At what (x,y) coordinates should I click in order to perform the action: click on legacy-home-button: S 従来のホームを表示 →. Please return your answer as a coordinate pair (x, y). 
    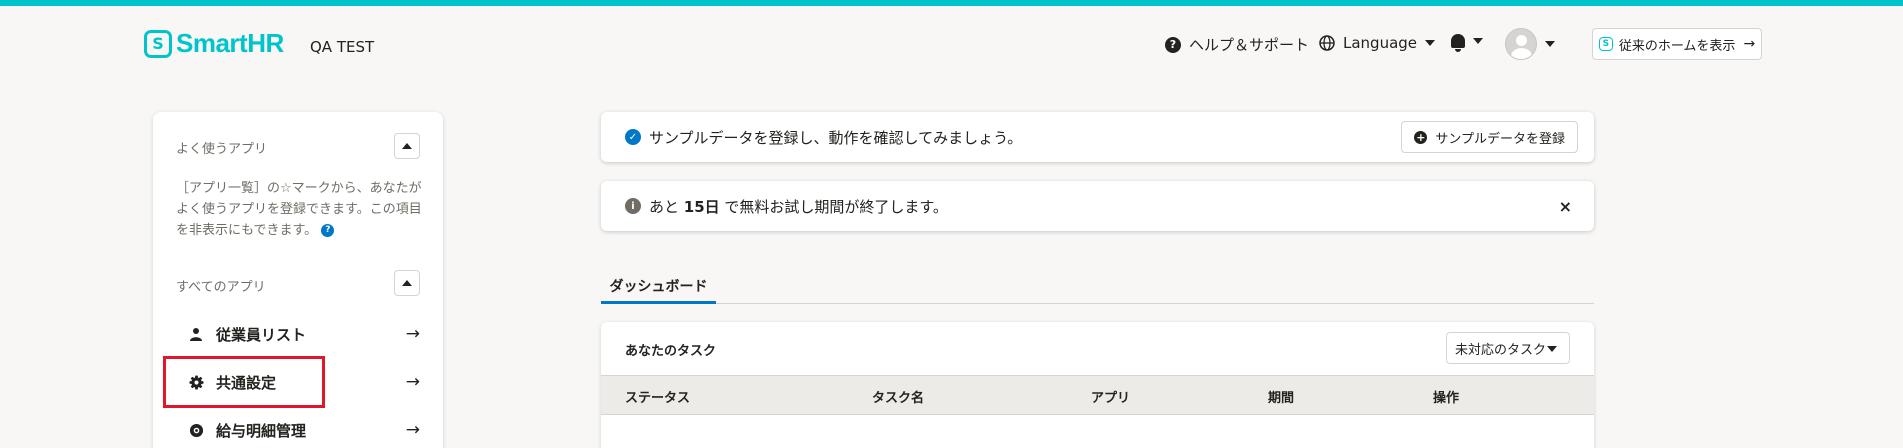
    Looking at the image, I should click on (1677, 44).